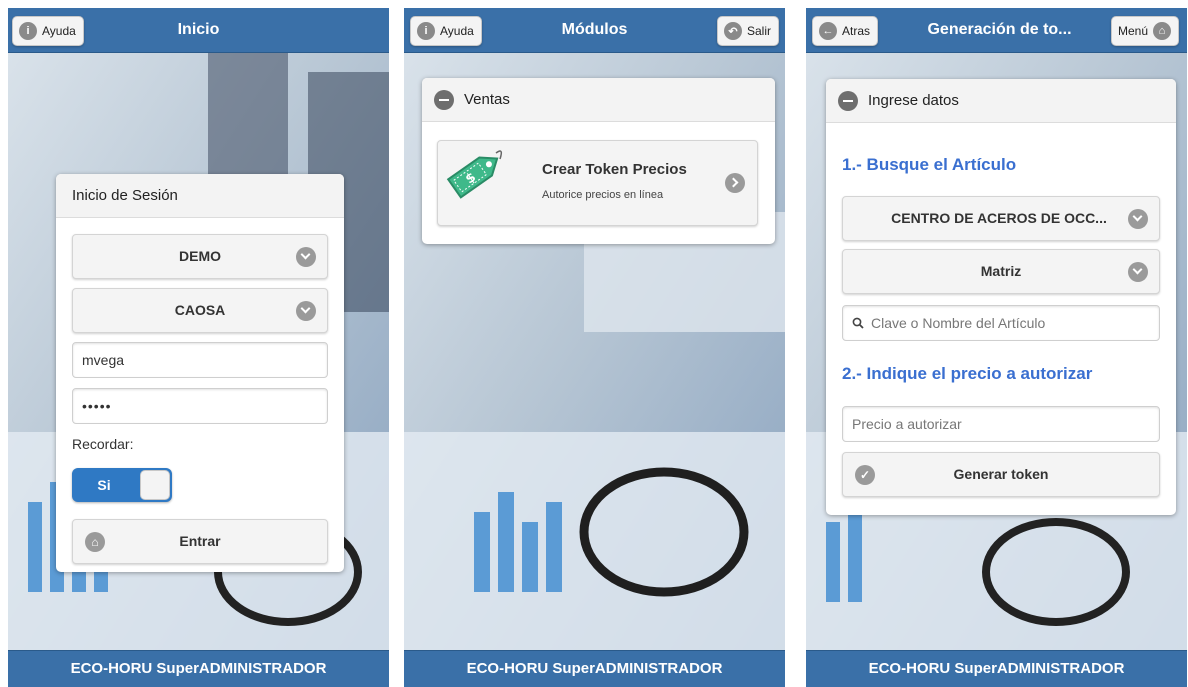 Image resolution: width=1188 pixels, height=687 pixels. I want to click on item-title: Crear Token Precios, so click(614, 169).